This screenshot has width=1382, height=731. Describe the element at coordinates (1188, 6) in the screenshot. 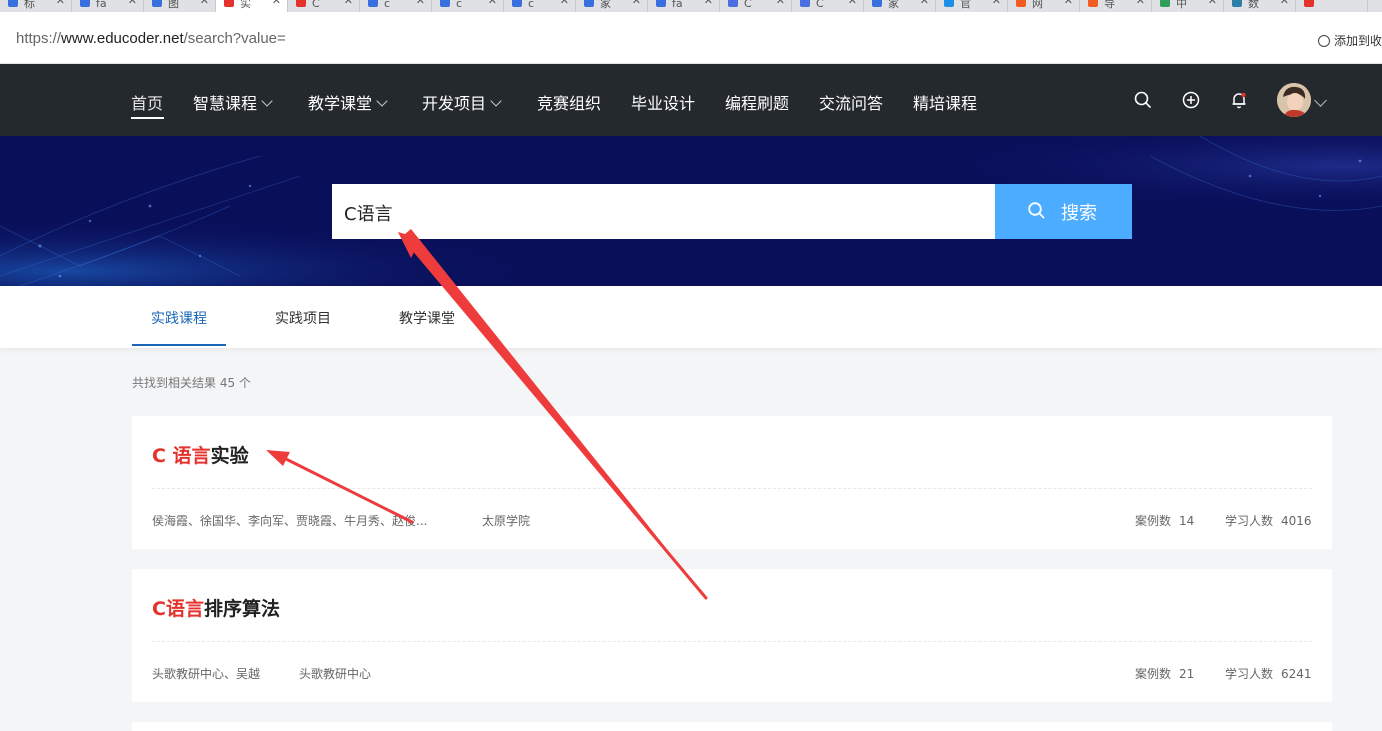

I see `browser-tab: 中 ✕` at that location.